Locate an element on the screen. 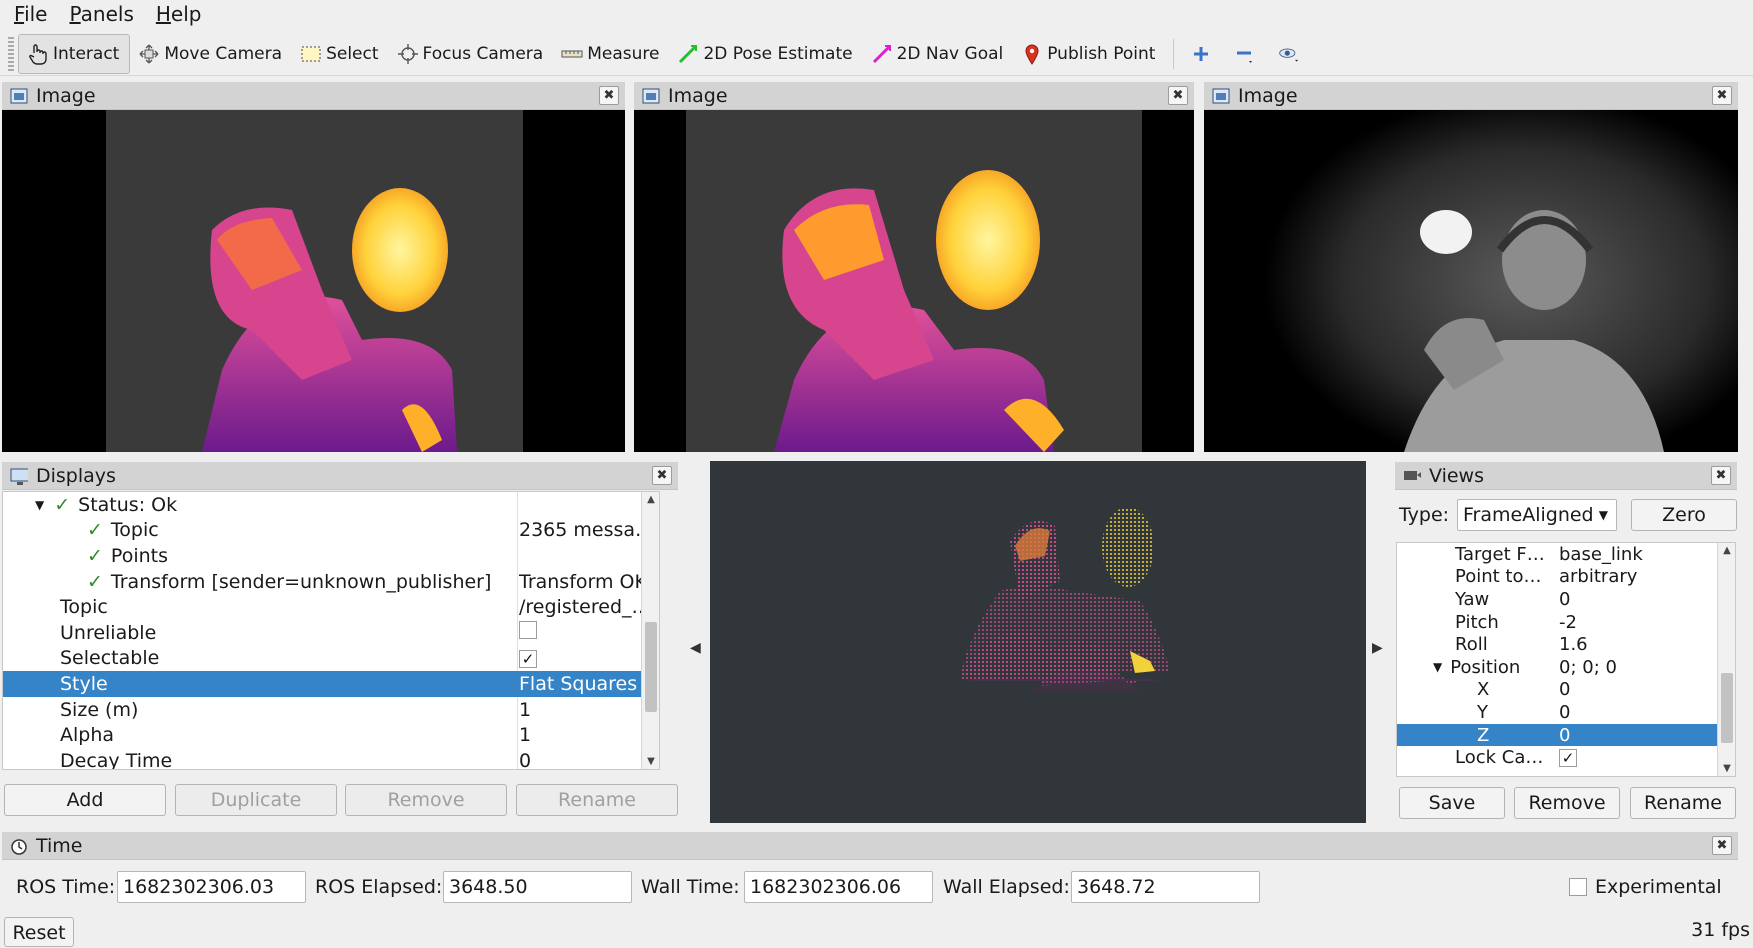  ros-time-field: 1682302306.03 is located at coordinates (211, 887).